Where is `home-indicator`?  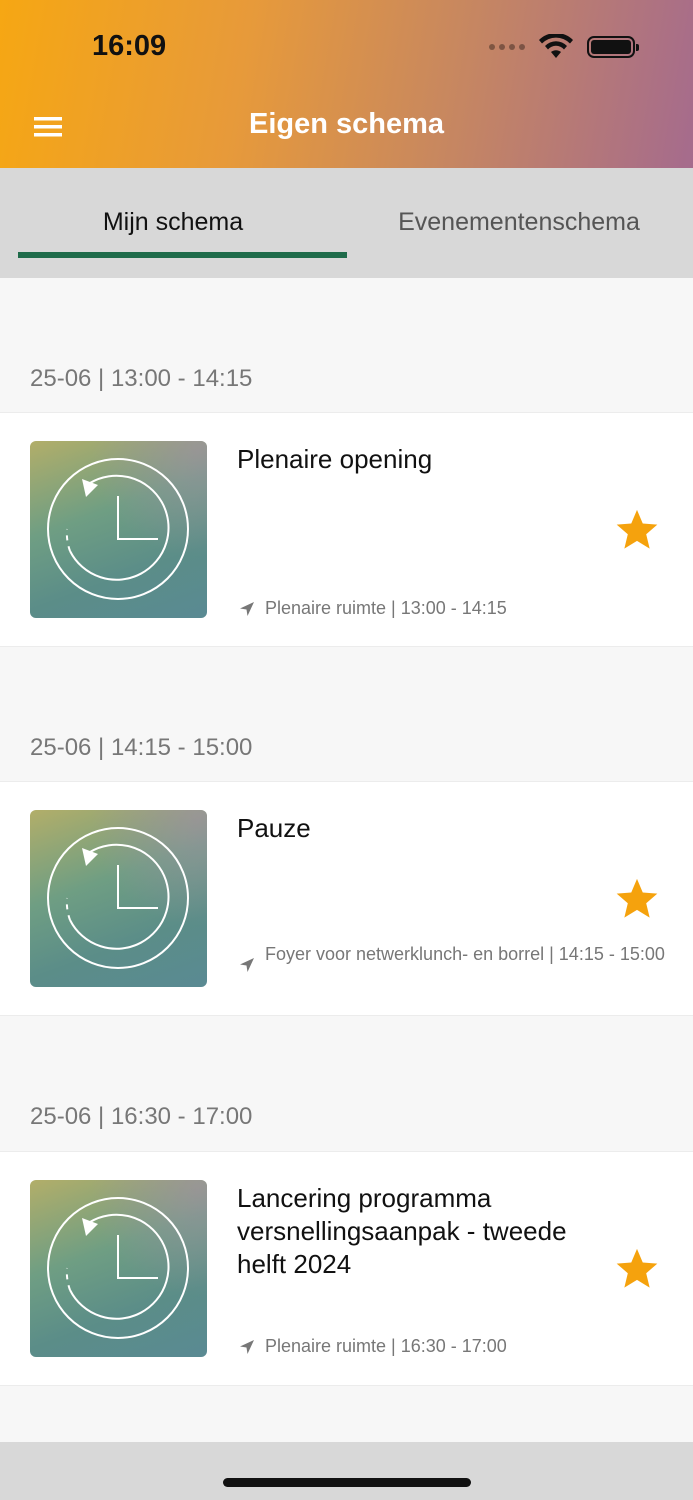 home-indicator is located at coordinates (347, 1482).